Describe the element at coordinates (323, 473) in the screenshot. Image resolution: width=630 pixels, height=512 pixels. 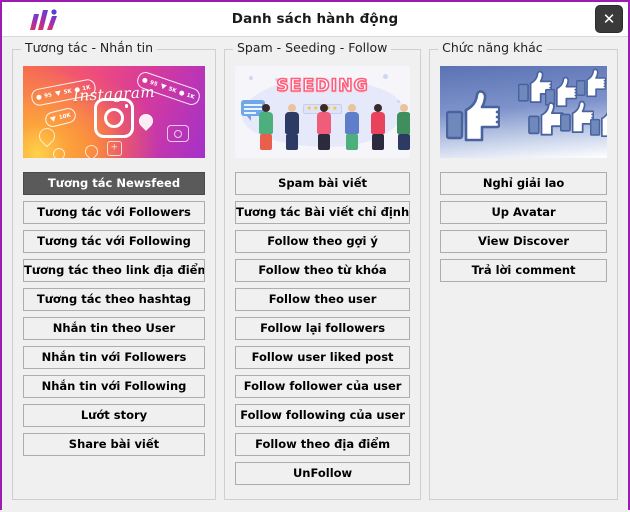
I see `action-button-unfollow: UnFollow` at that location.